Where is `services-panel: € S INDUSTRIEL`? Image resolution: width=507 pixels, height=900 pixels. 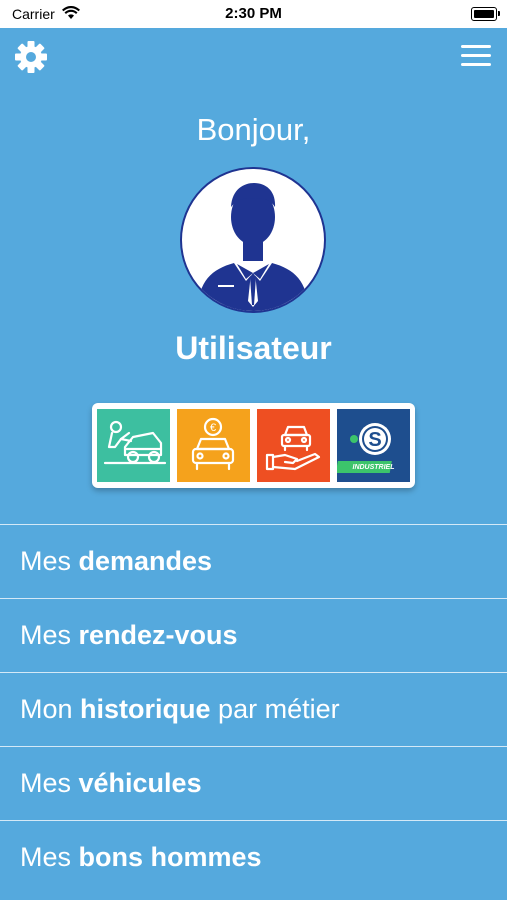
services-panel: € S INDUSTRIEL is located at coordinates (253, 445).